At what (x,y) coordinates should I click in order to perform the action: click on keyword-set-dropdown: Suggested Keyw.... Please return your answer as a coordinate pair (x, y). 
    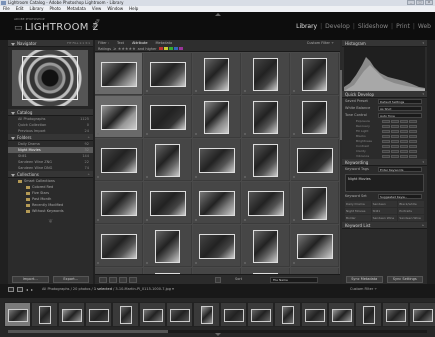
    Looking at the image, I should click on (400, 196).